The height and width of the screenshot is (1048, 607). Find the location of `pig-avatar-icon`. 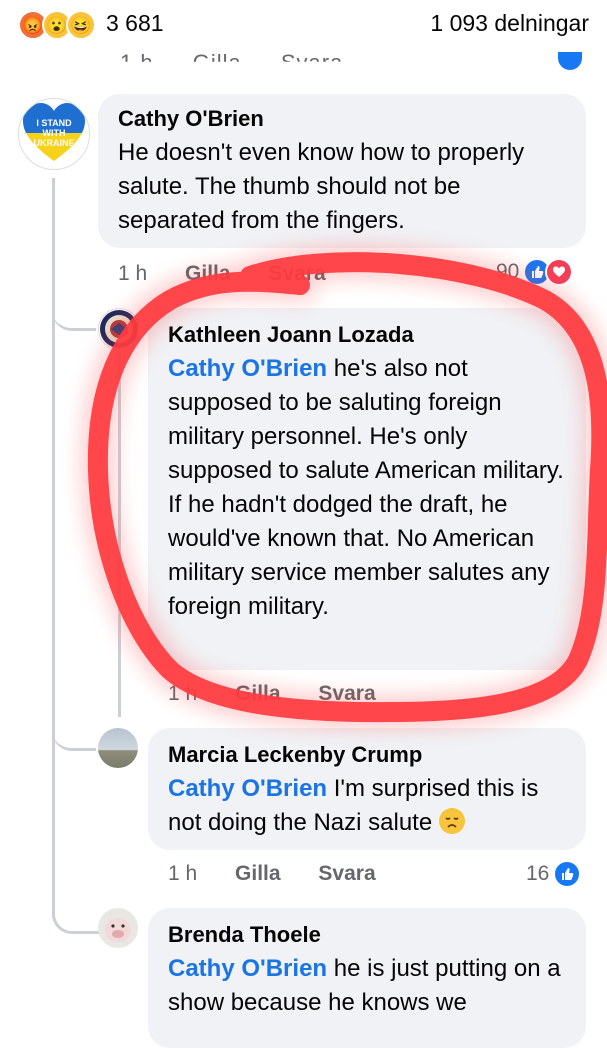

pig-avatar-icon is located at coordinates (118, 930).